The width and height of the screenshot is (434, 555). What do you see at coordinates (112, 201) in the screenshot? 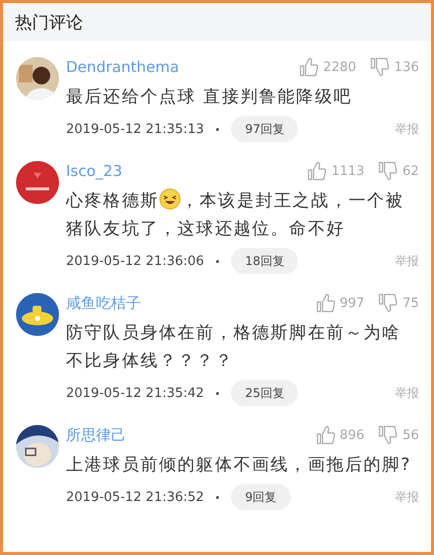
I see `comment-text: 心疼格德斯` at bounding box center [112, 201].